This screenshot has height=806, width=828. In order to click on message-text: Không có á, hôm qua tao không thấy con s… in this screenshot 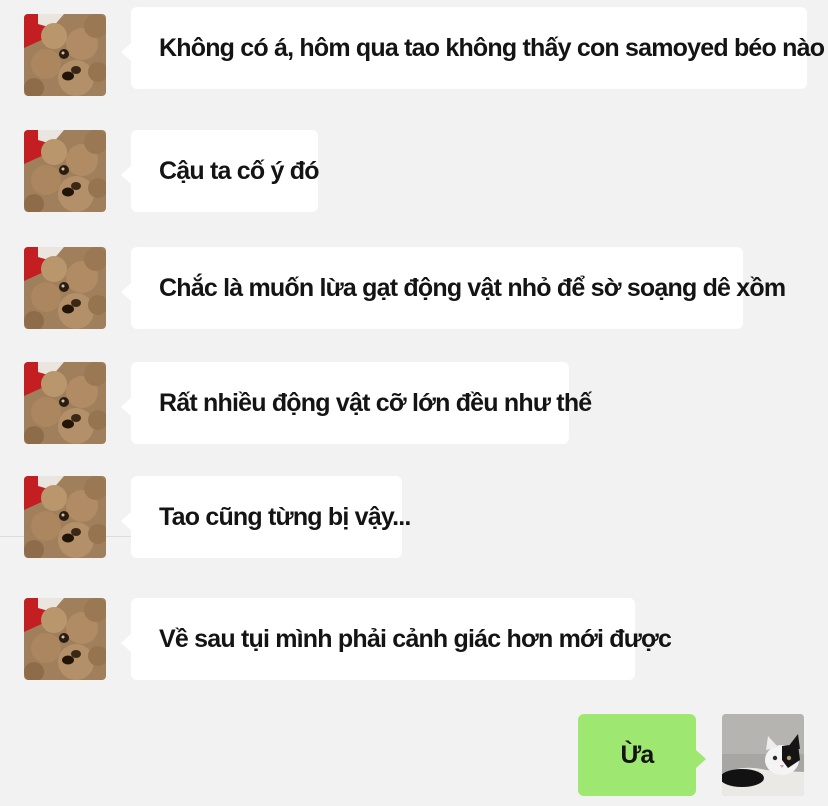, I will do `click(493, 47)`.